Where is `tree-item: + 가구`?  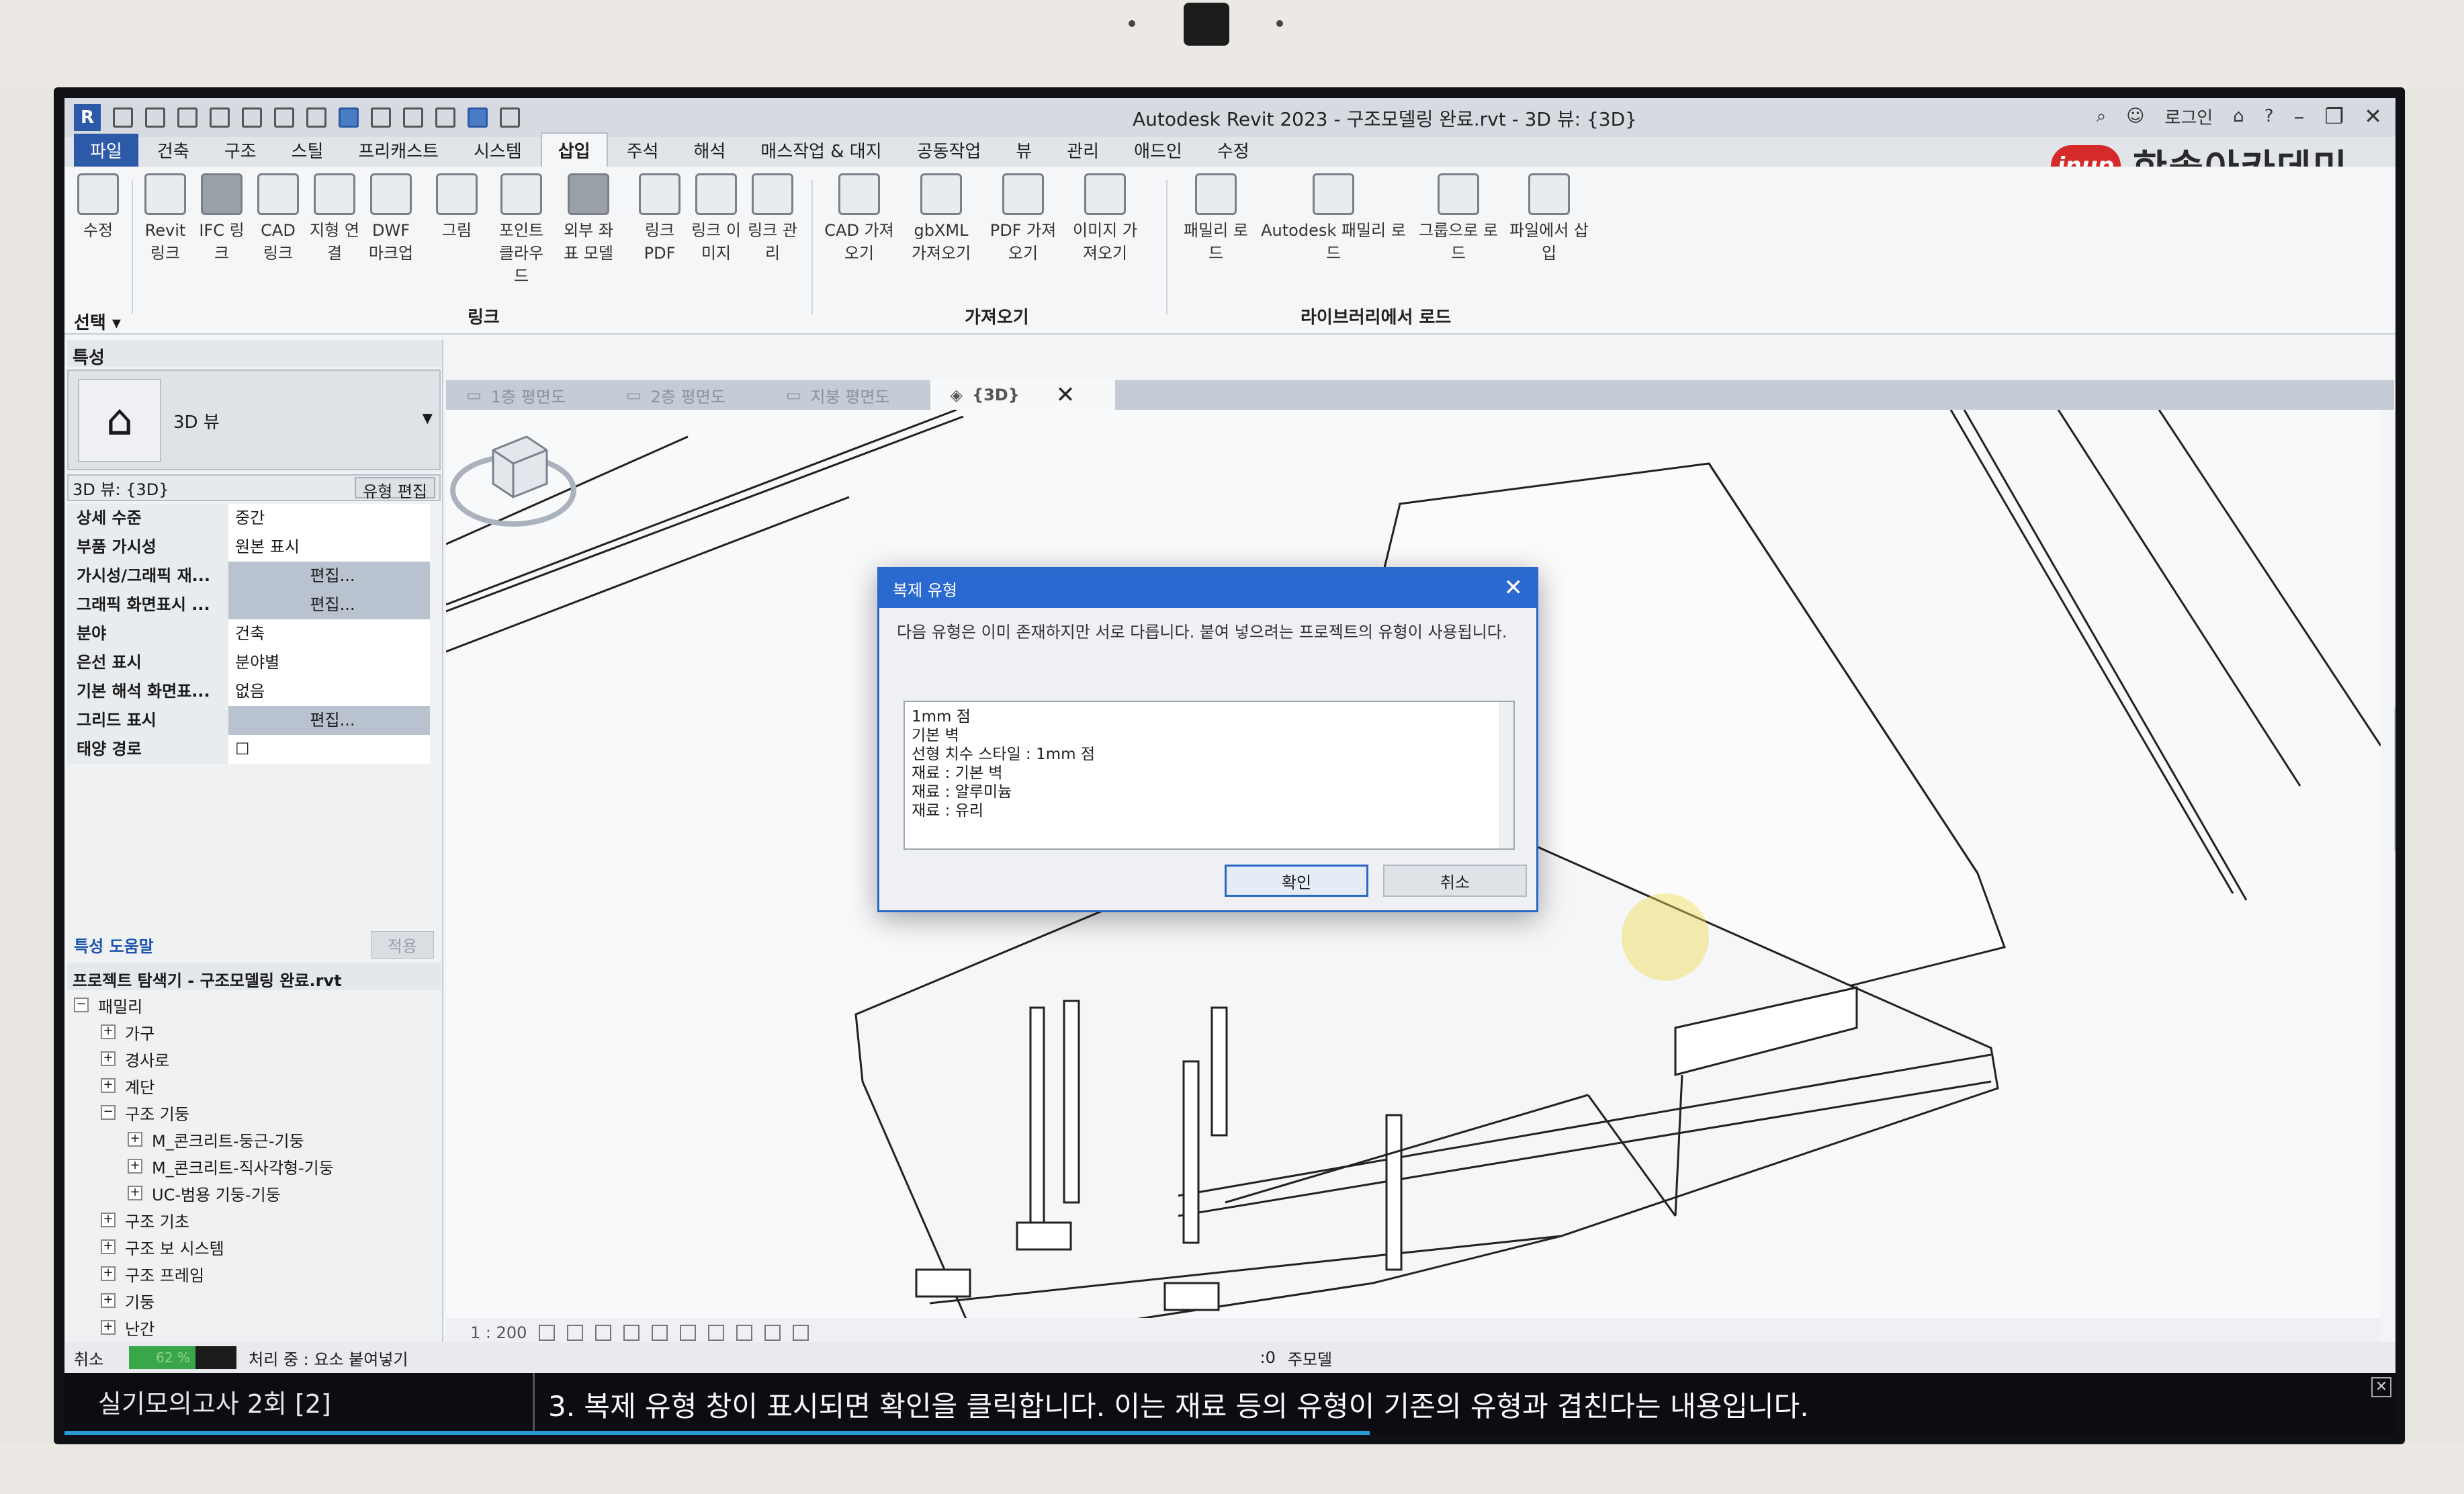
tree-item: + 가구 is located at coordinates (248, 1032).